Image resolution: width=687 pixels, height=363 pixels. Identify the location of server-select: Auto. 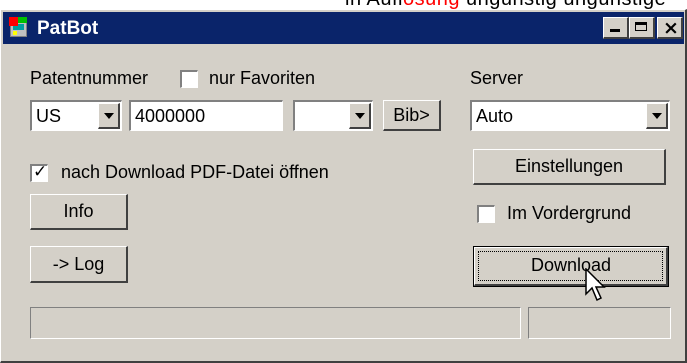
(570, 115).